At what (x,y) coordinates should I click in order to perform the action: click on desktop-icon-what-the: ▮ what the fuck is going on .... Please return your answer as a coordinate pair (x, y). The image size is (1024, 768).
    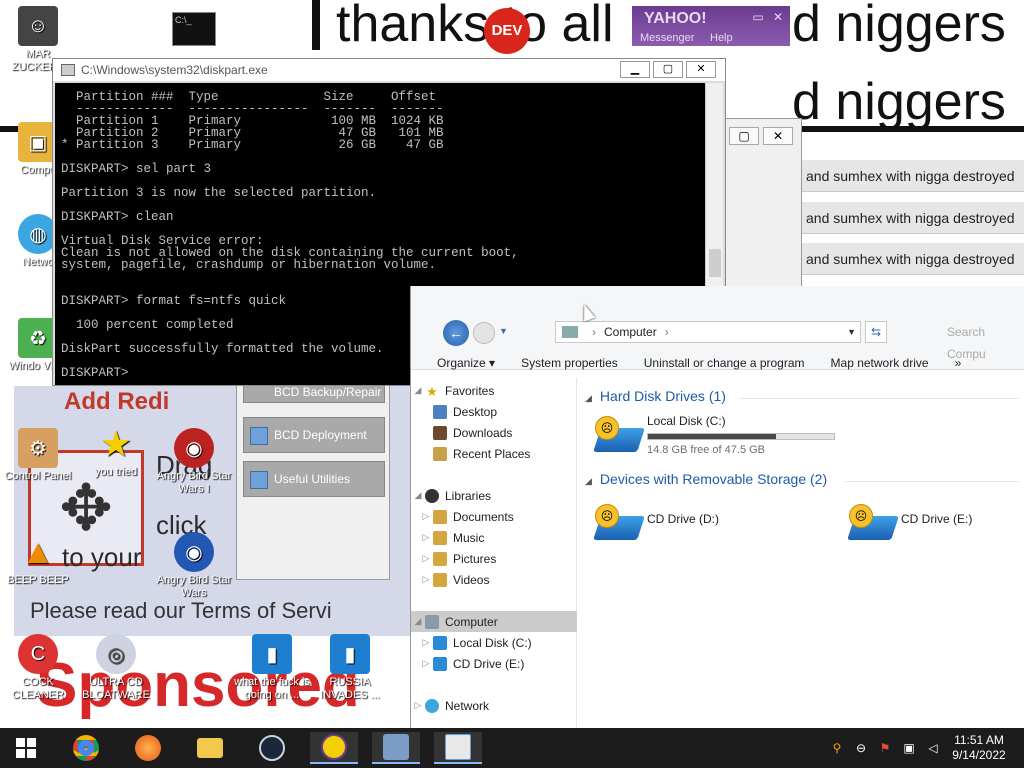
    Looking at the image, I should click on (272, 668).